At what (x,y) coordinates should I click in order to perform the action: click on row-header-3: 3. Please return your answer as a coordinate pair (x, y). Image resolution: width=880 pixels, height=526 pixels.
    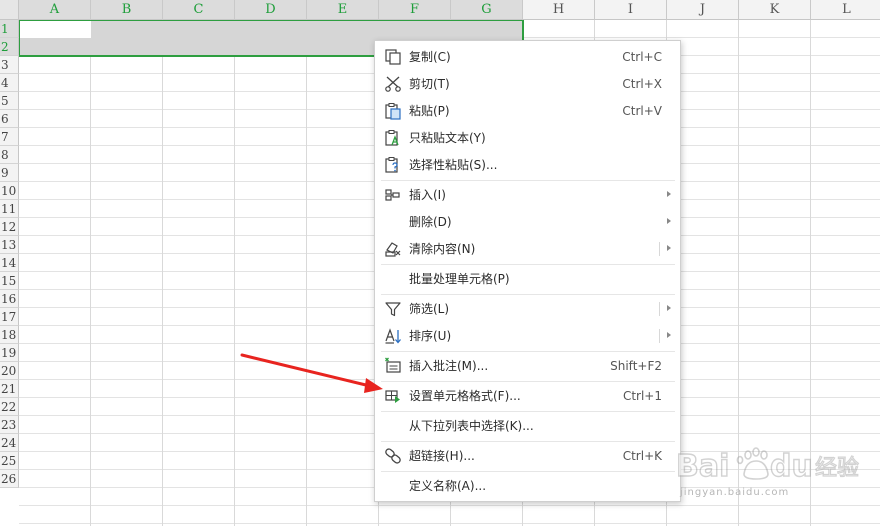
    Looking at the image, I should click on (9, 65).